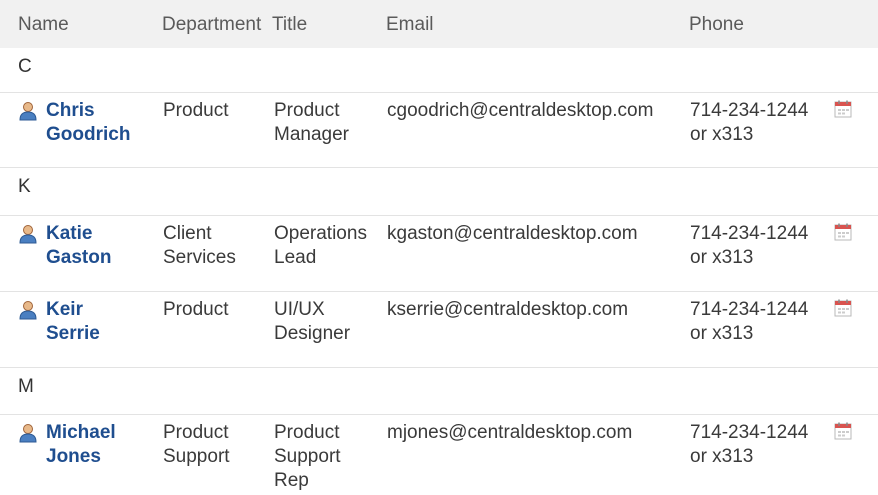 This screenshot has width=878, height=495. What do you see at coordinates (439, 391) in the screenshot?
I see `group-header-m: M` at bounding box center [439, 391].